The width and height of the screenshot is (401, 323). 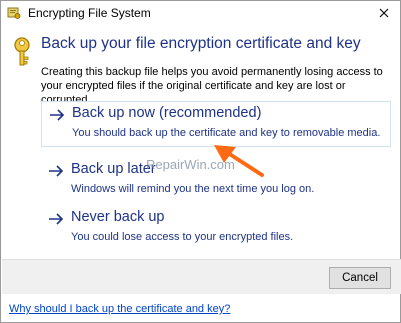 What do you see at coordinates (360, 278) in the screenshot?
I see `cancel-button: Cancel` at bounding box center [360, 278].